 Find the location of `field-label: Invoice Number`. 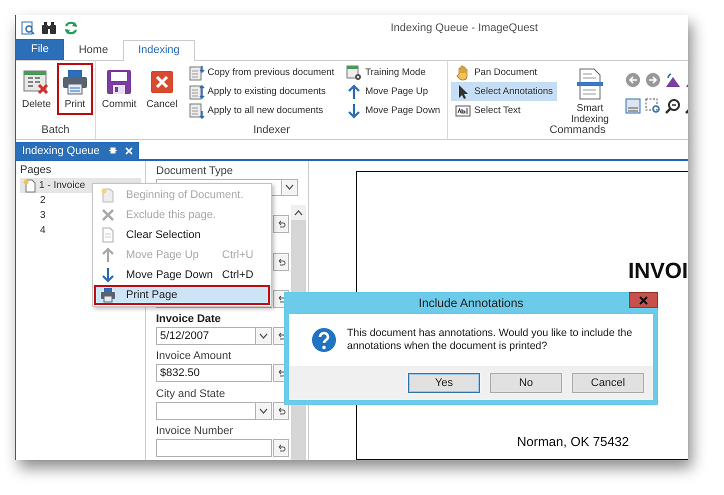

field-label: Invoice Number is located at coordinates (195, 431).